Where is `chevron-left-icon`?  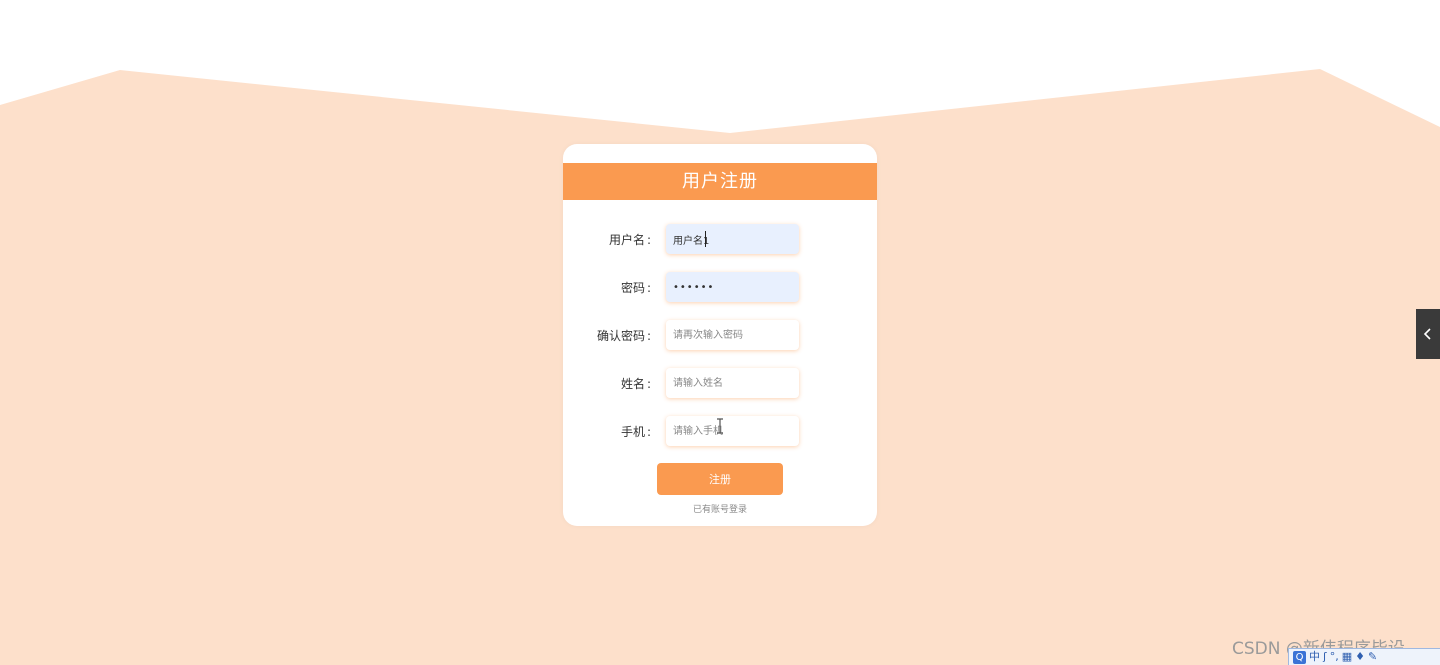
chevron-left-icon is located at coordinates (1427, 334).